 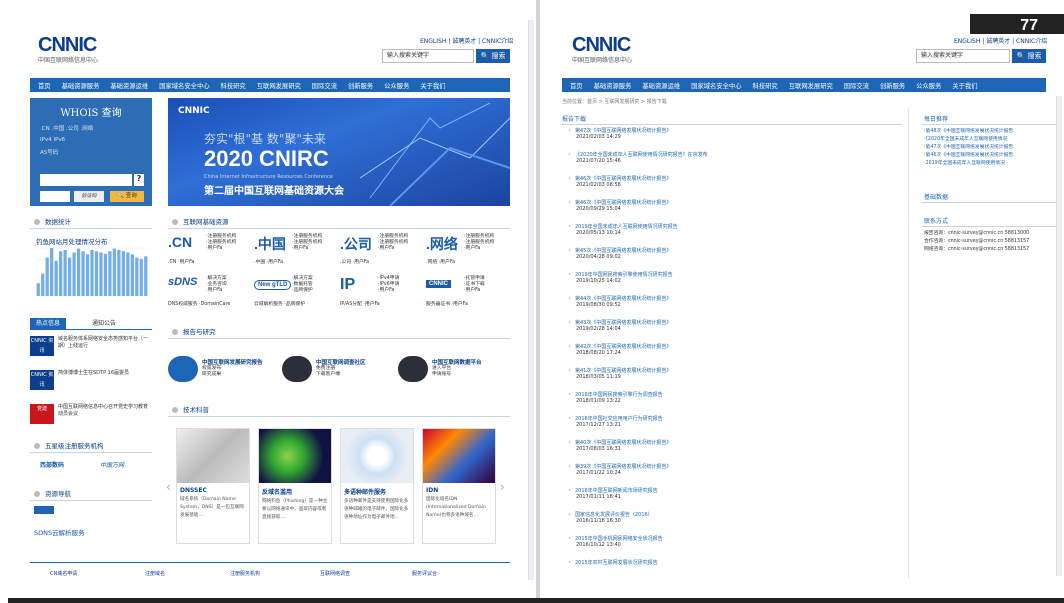 What do you see at coordinates (733, 499) in the screenshot?
I see `report-list-item: 2016年中国互联网新闻市场研究报告2017/01/11 18:41` at bounding box center [733, 499].